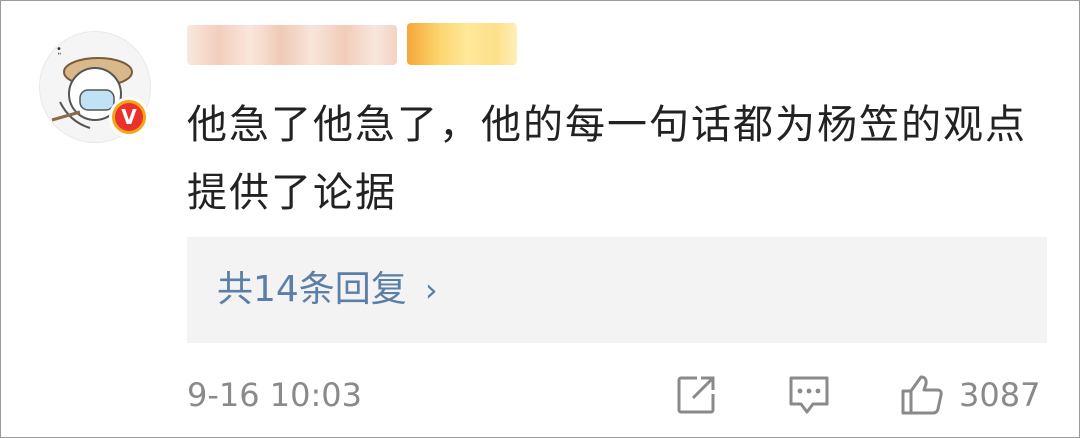  Describe the element at coordinates (462, 44) in the screenshot. I see `user-tag-redacted` at that location.